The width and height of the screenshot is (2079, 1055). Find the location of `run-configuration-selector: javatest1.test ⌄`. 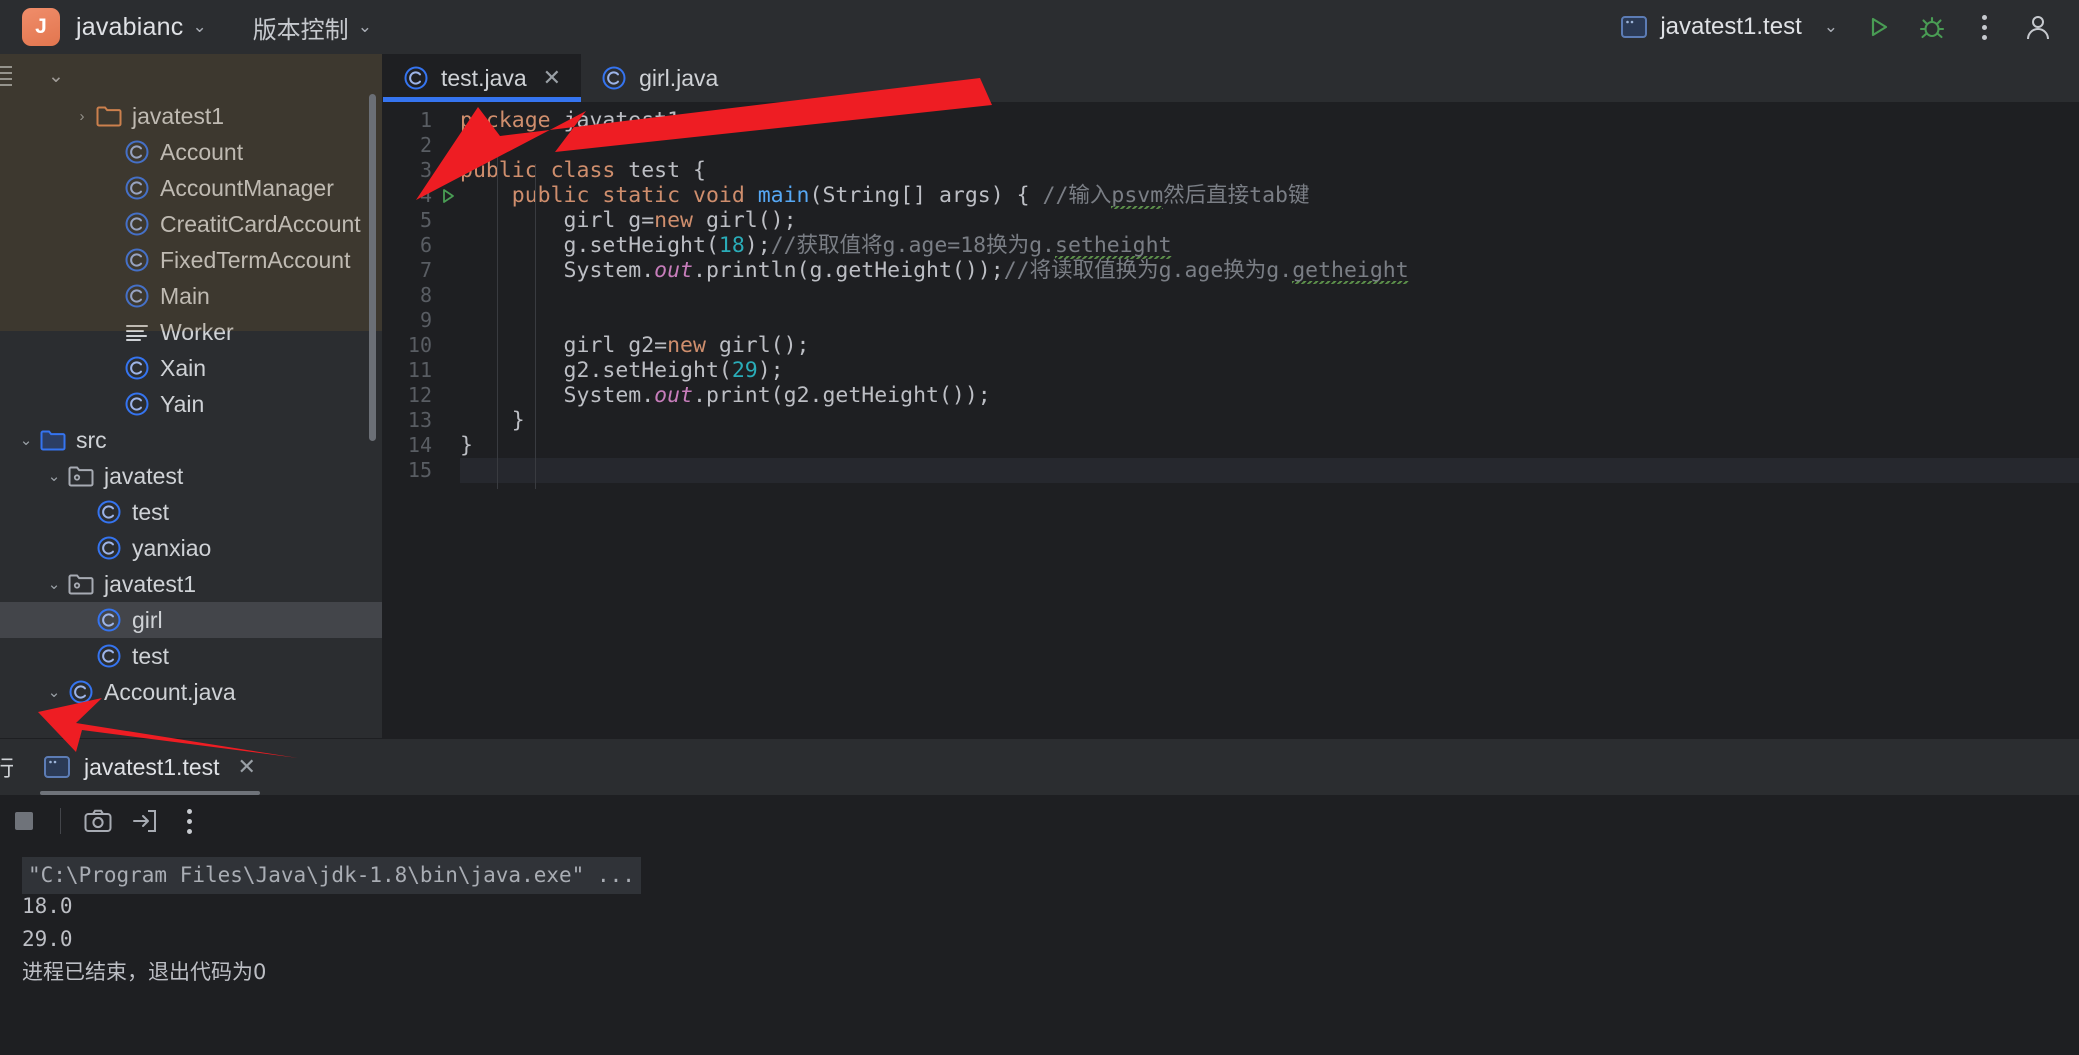

run-configuration-selector: javatest1.test ⌄ is located at coordinates (1729, 27).